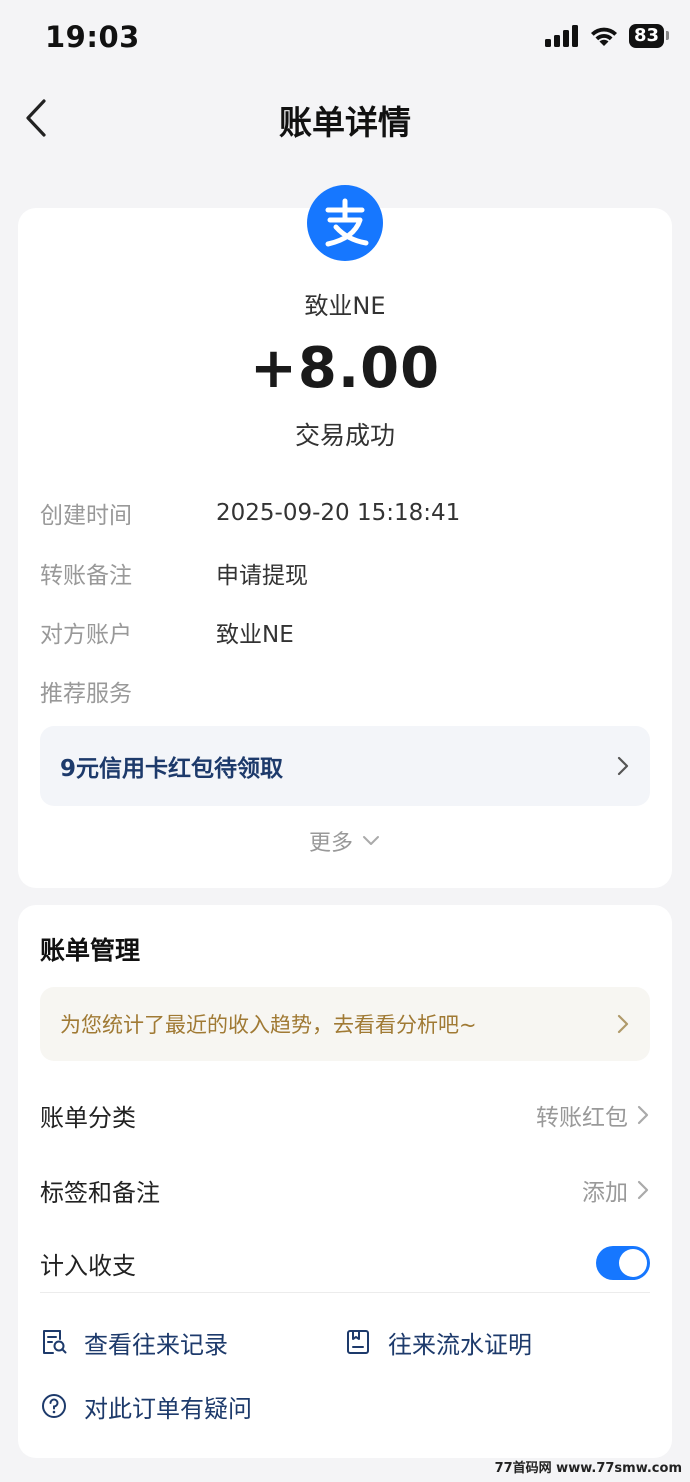  I want to click on insight-text: 为您统计了最近的收入趋势，去看看分析吧~, so click(268, 1025).